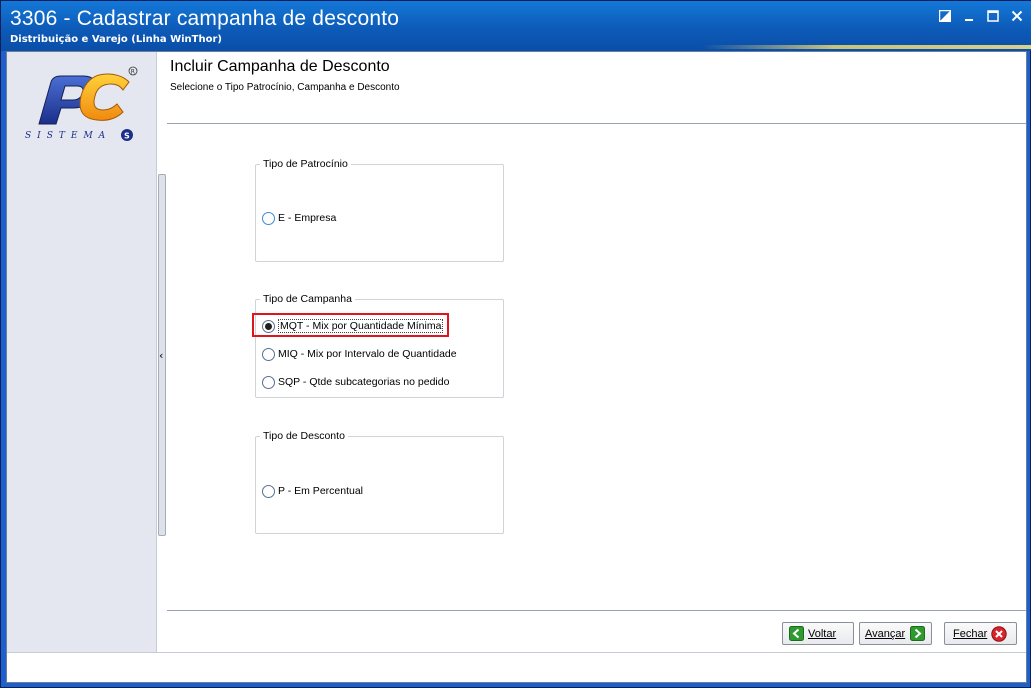 Image resolution: width=1031 pixels, height=688 pixels. I want to click on voltar-label: Voltar, so click(822, 633).